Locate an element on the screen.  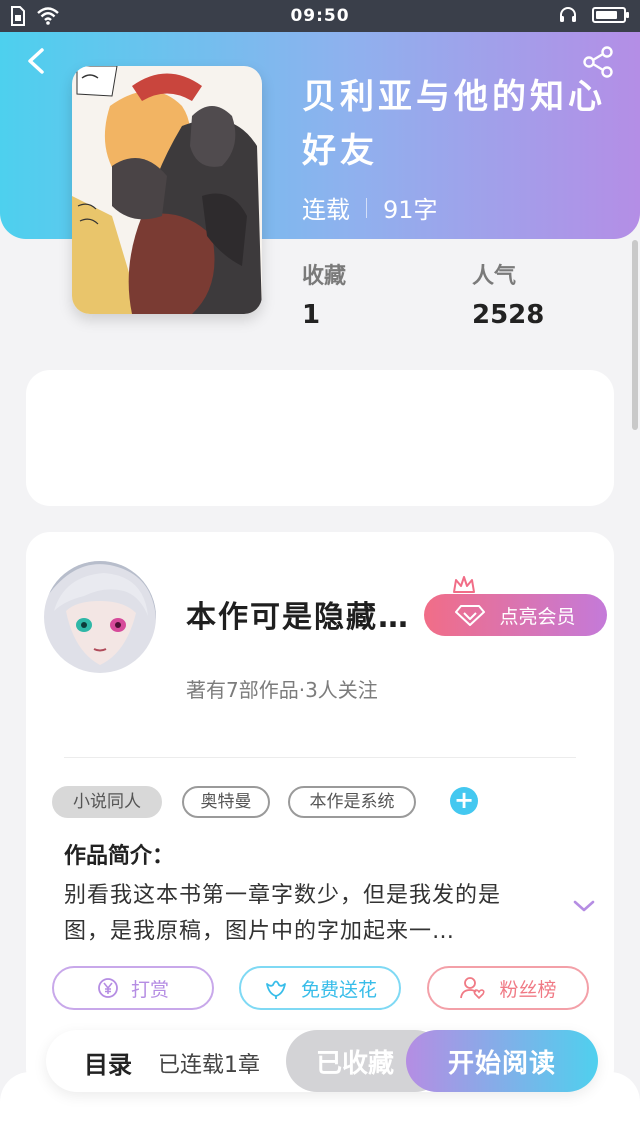
user-heart-icon is located at coordinates (473, 988).